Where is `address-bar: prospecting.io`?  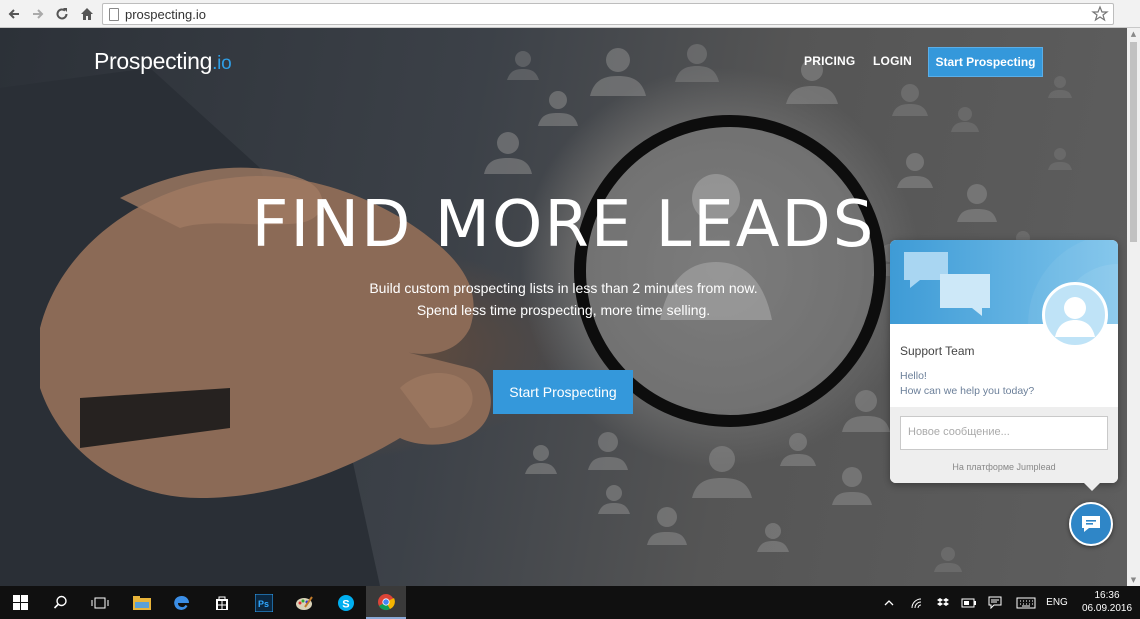
address-bar: prospecting.io is located at coordinates (608, 14).